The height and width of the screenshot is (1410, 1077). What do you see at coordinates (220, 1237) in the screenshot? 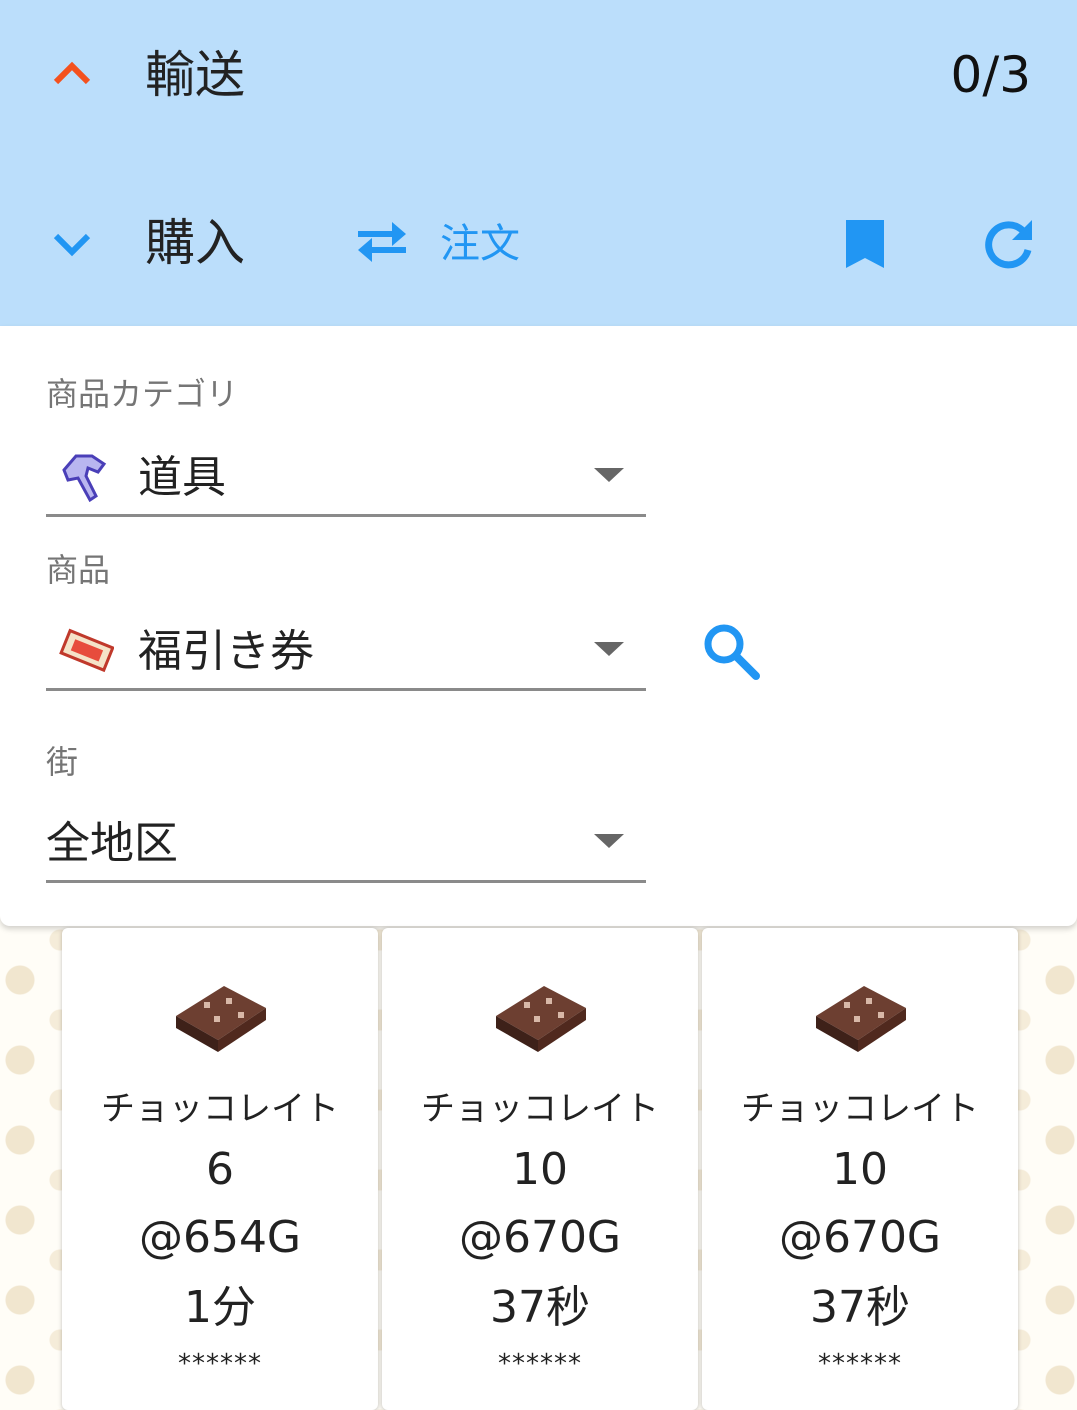
I see `item-price: @654G` at bounding box center [220, 1237].